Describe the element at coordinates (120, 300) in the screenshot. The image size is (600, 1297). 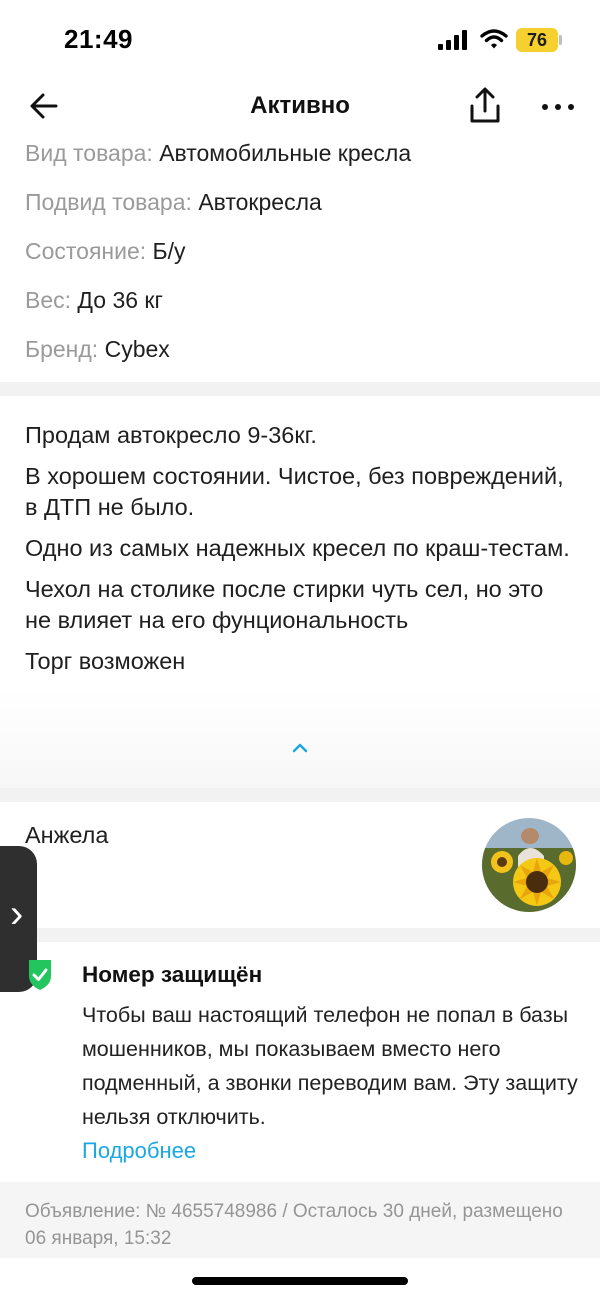
I see `param-value: До 36 кг` at that location.